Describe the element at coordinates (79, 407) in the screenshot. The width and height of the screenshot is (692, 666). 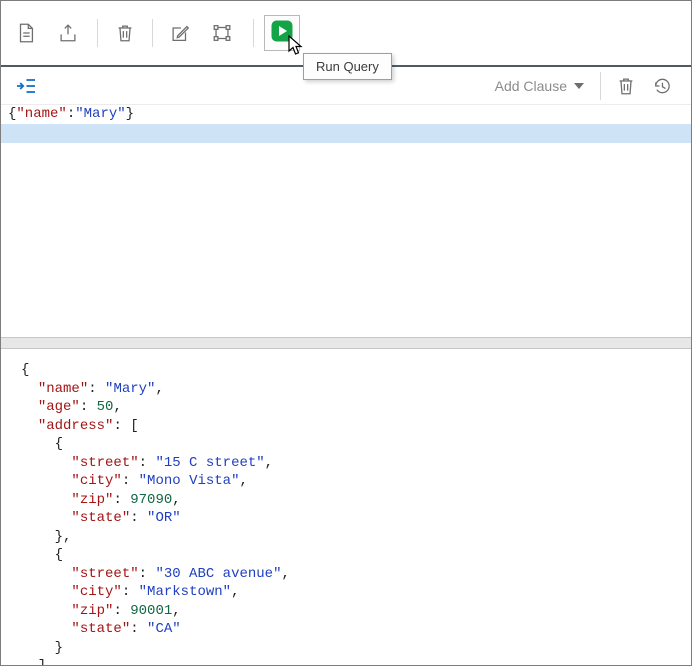
I see `code-line: "age": 50,` at that location.